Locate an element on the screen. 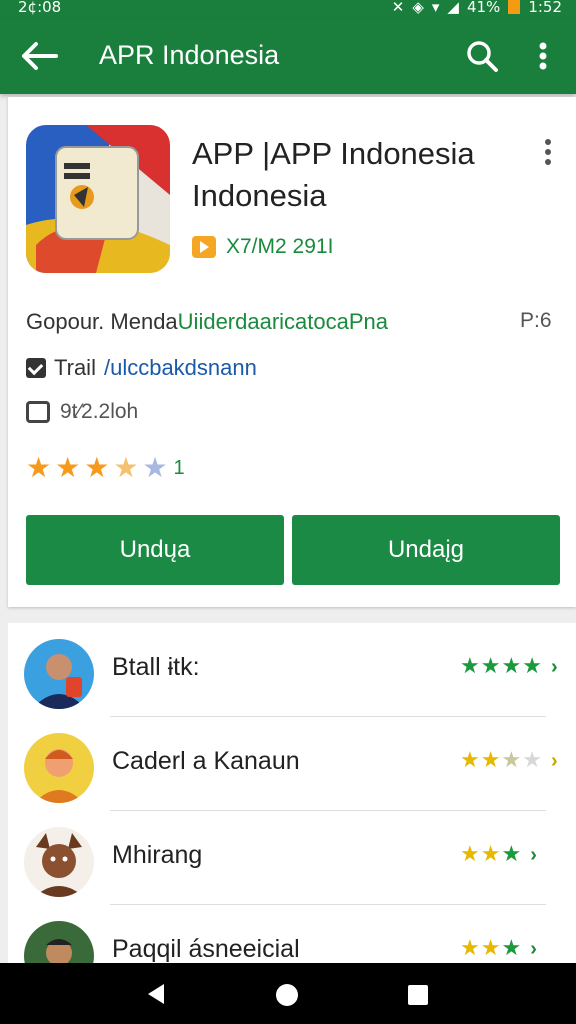 The width and height of the screenshot is (576, 1024). status-bar: 2¢:08 ✕ ◈ ▾ ◢ 41% 1:52 is located at coordinates (288, 9).